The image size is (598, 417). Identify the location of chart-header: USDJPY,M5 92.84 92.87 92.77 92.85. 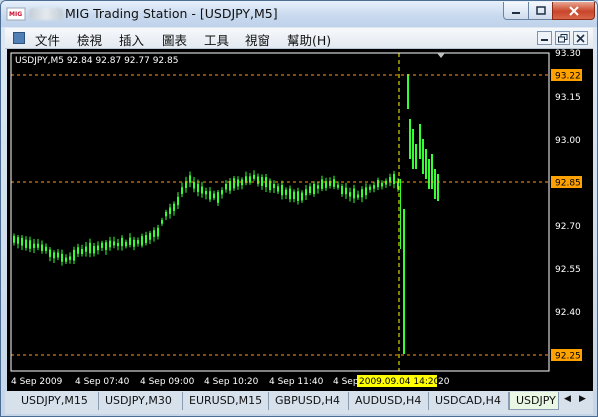
(96, 61).